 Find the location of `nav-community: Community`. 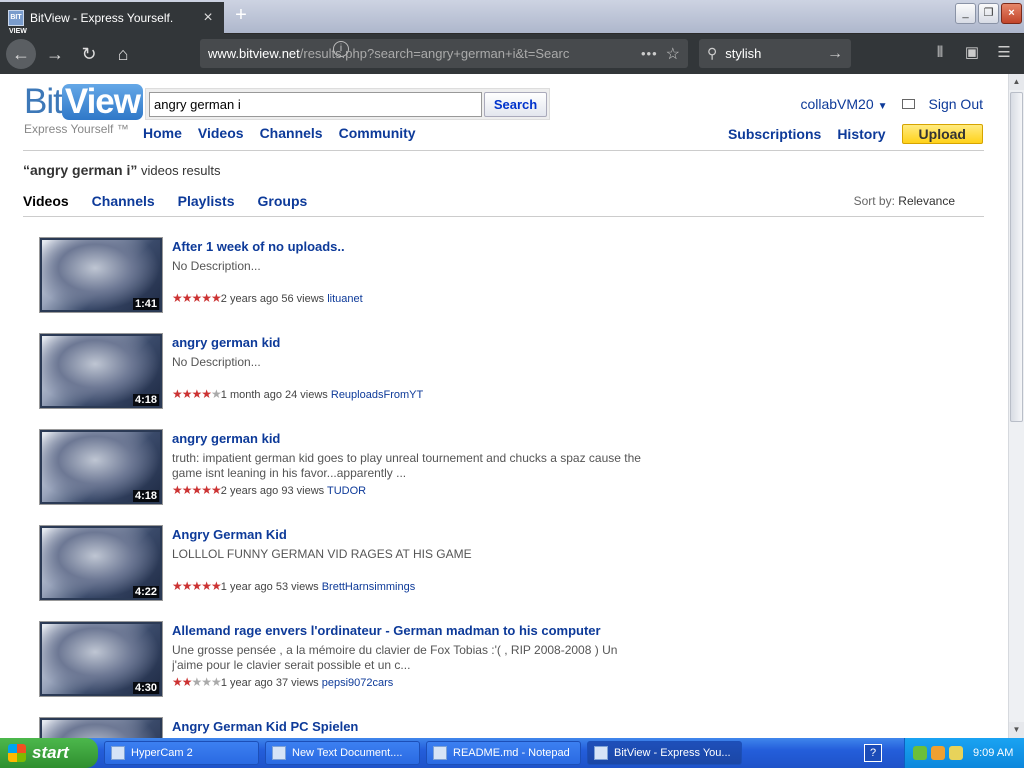

nav-community: Community is located at coordinates (377, 133).